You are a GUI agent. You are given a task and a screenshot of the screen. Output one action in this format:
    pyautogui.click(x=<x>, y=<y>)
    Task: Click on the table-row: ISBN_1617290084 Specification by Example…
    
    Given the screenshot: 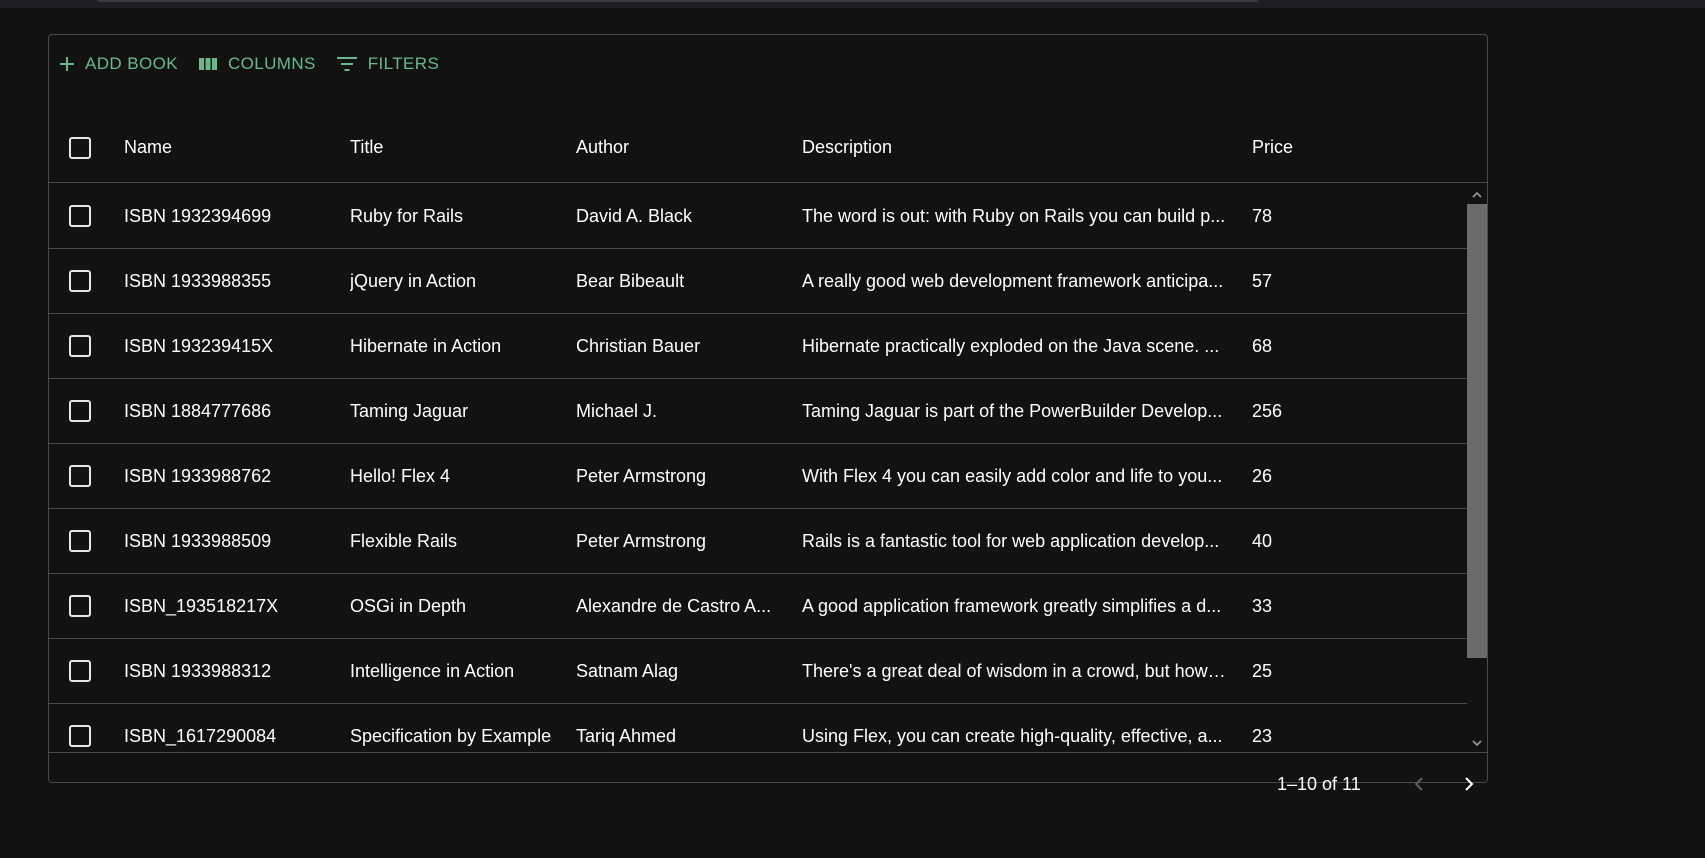 What is the action you would take?
    pyautogui.click(x=758, y=728)
    